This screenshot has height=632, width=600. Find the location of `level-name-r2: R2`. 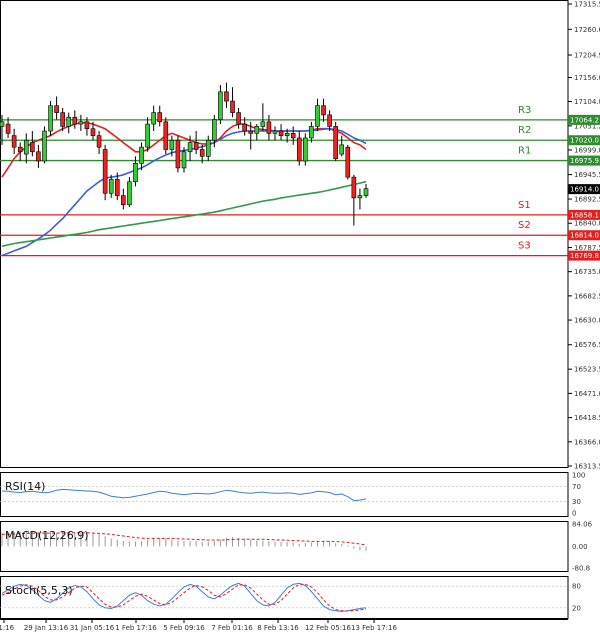

level-name-r2: R2 is located at coordinates (524, 130).